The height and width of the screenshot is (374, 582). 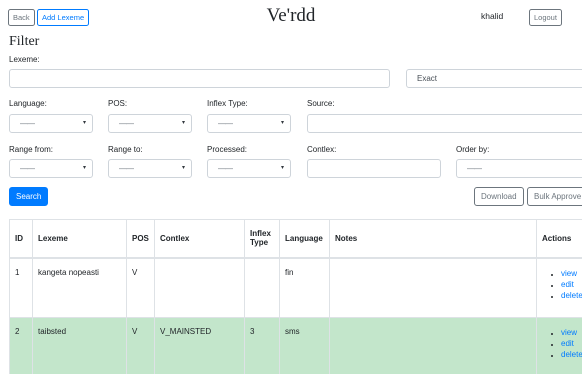 I want to click on username-label: khalid, so click(x=492, y=16).